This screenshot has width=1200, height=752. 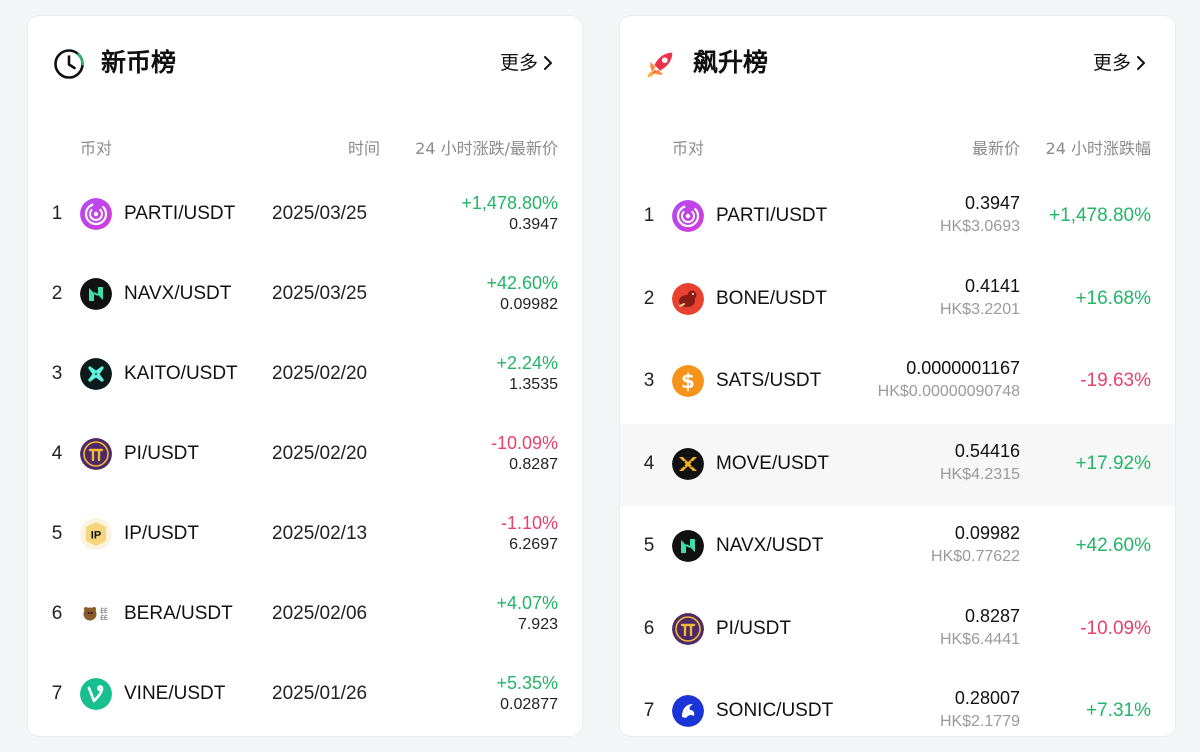 What do you see at coordinates (96, 374) in the screenshot?
I see `kaito-coin-icon` at bounding box center [96, 374].